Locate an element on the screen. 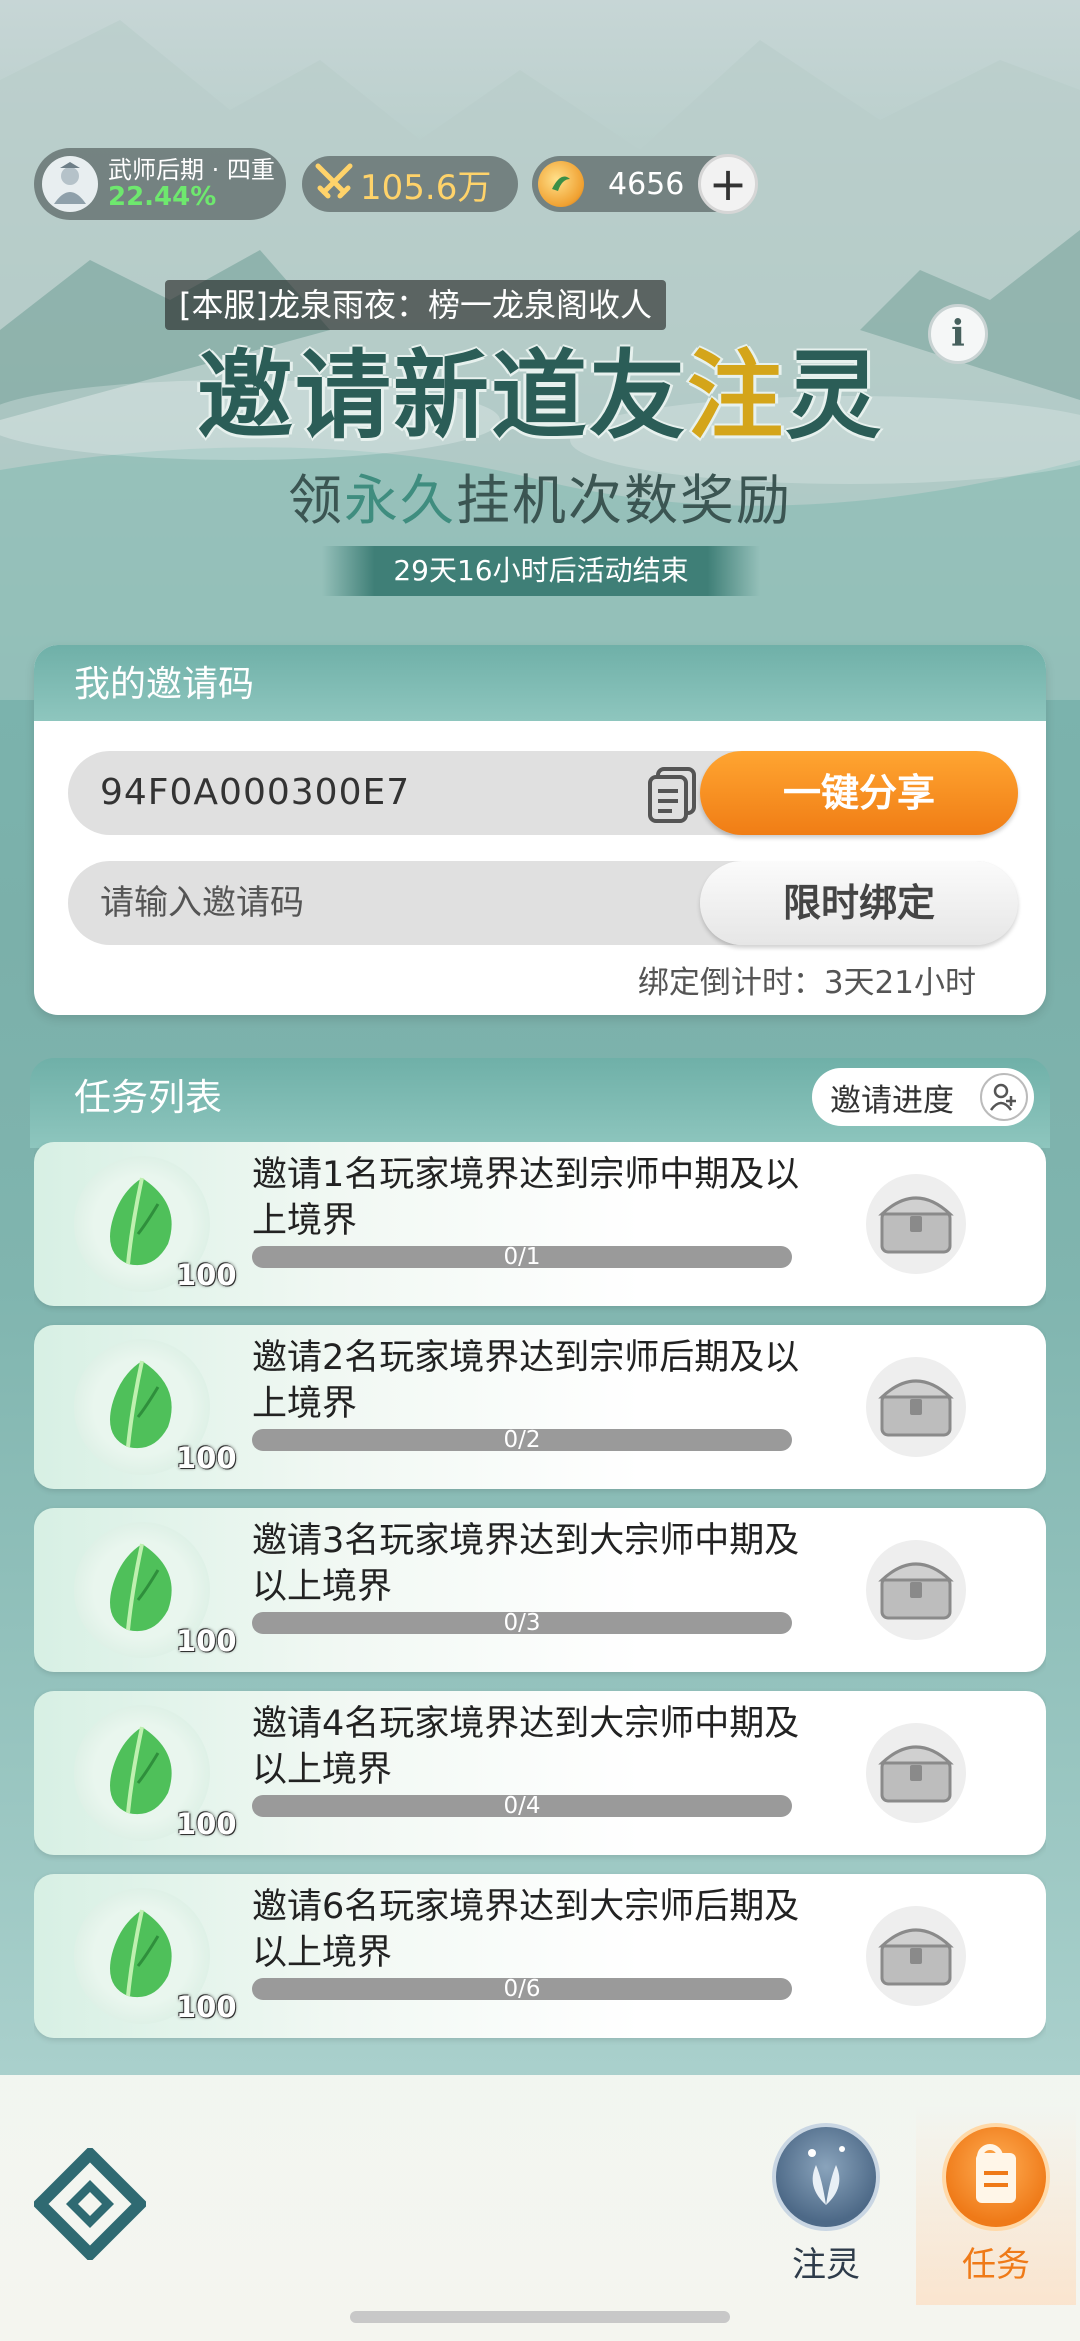 The width and height of the screenshot is (1080, 2341). bind-countdown: 绑定倒计时：3天21小时 is located at coordinates (806, 983).